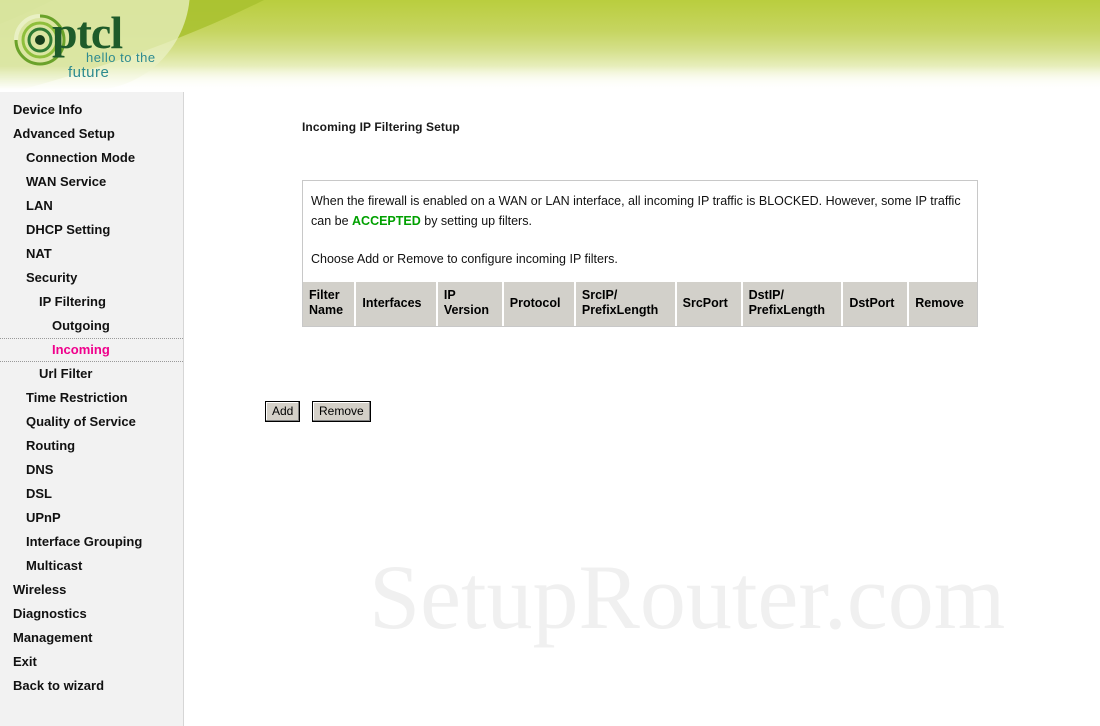  What do you see at coordinates (341, 411) in the screenshot?
I see `remove-button: Remove` at bounding box center [341, 411].